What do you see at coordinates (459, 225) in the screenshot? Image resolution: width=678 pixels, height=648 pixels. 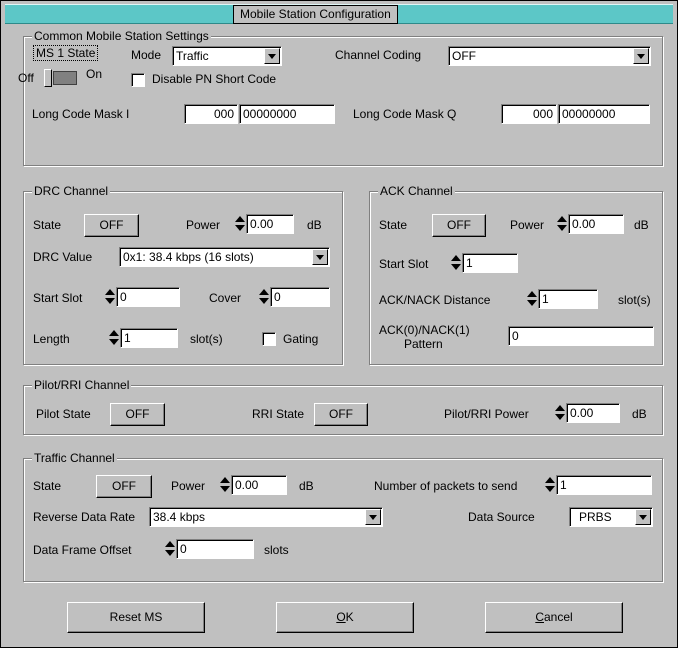 I see `ack-state-button: OFF` at bounding box center [459, 225].